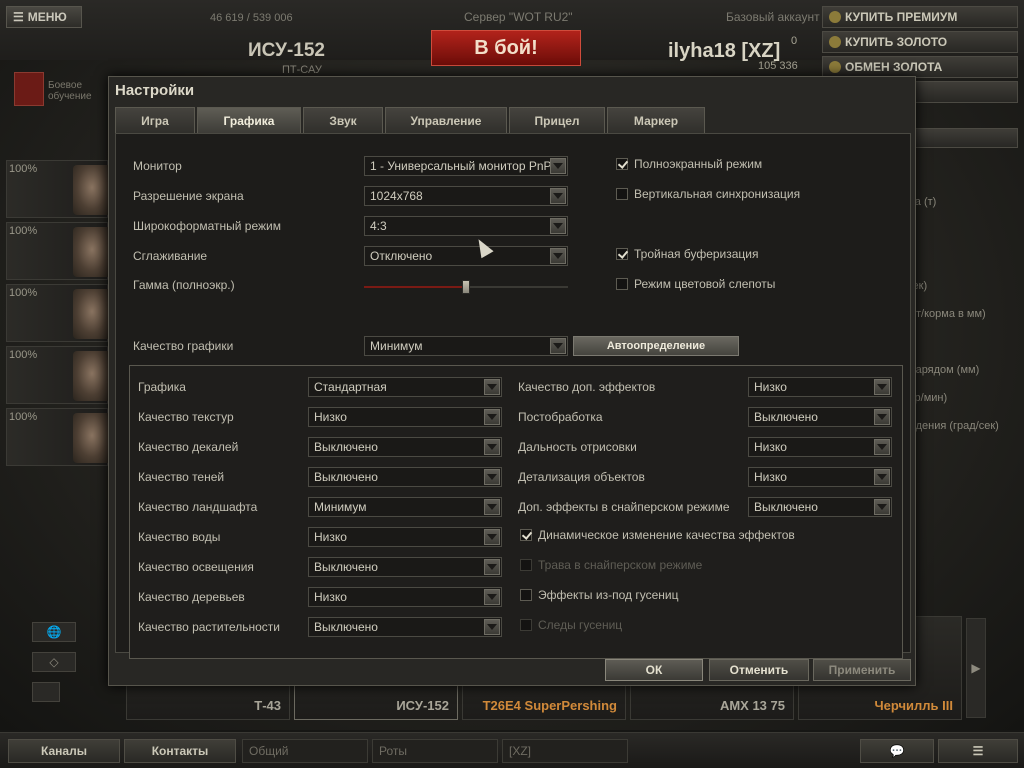 The image size is (1024, 768). What do you see at coordinates (666, 535) in the screenshot?
I see `adv-check-label: Динамическое изменение качества эффектов` at bounding box center [666, 535].